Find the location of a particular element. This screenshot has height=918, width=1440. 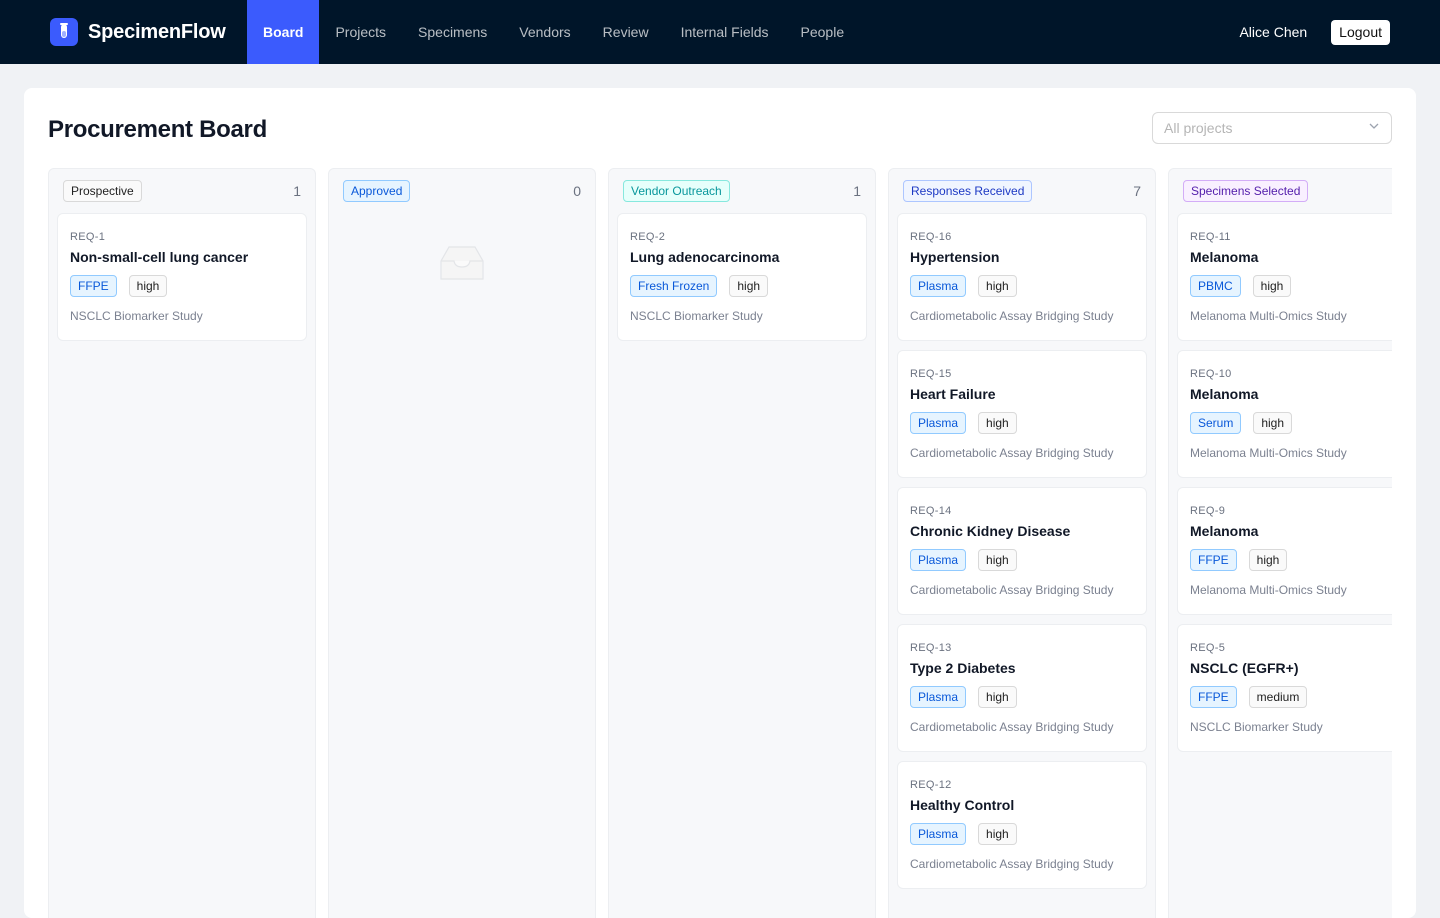

column-count: 0 is located at coordinates (577, 191).